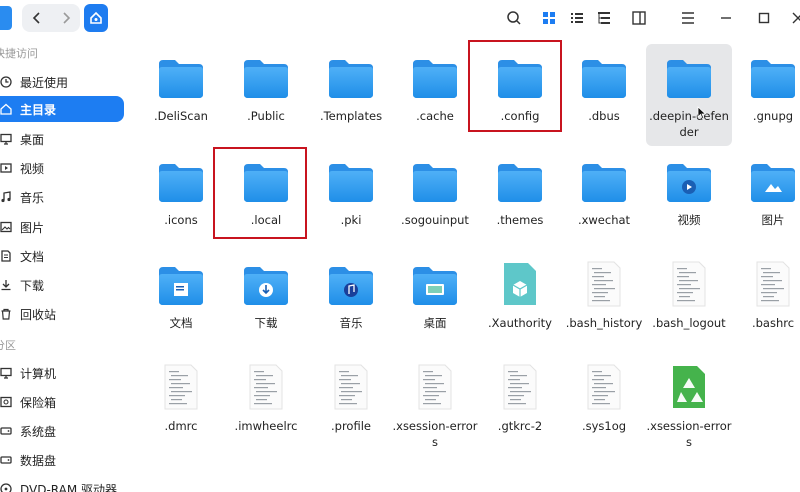  I want to click on file-item: .themes, so click(520, 199).